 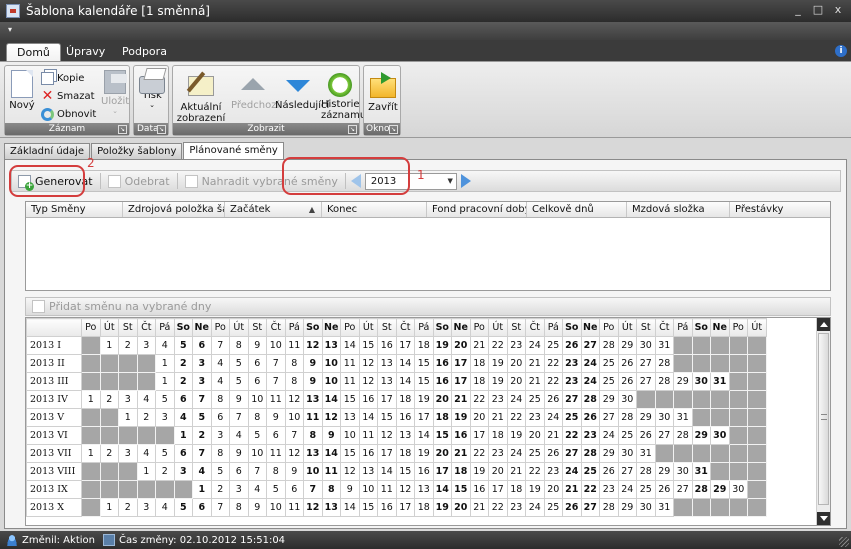 I want to click on scroll-up-icon, so click(x=823, y=324).